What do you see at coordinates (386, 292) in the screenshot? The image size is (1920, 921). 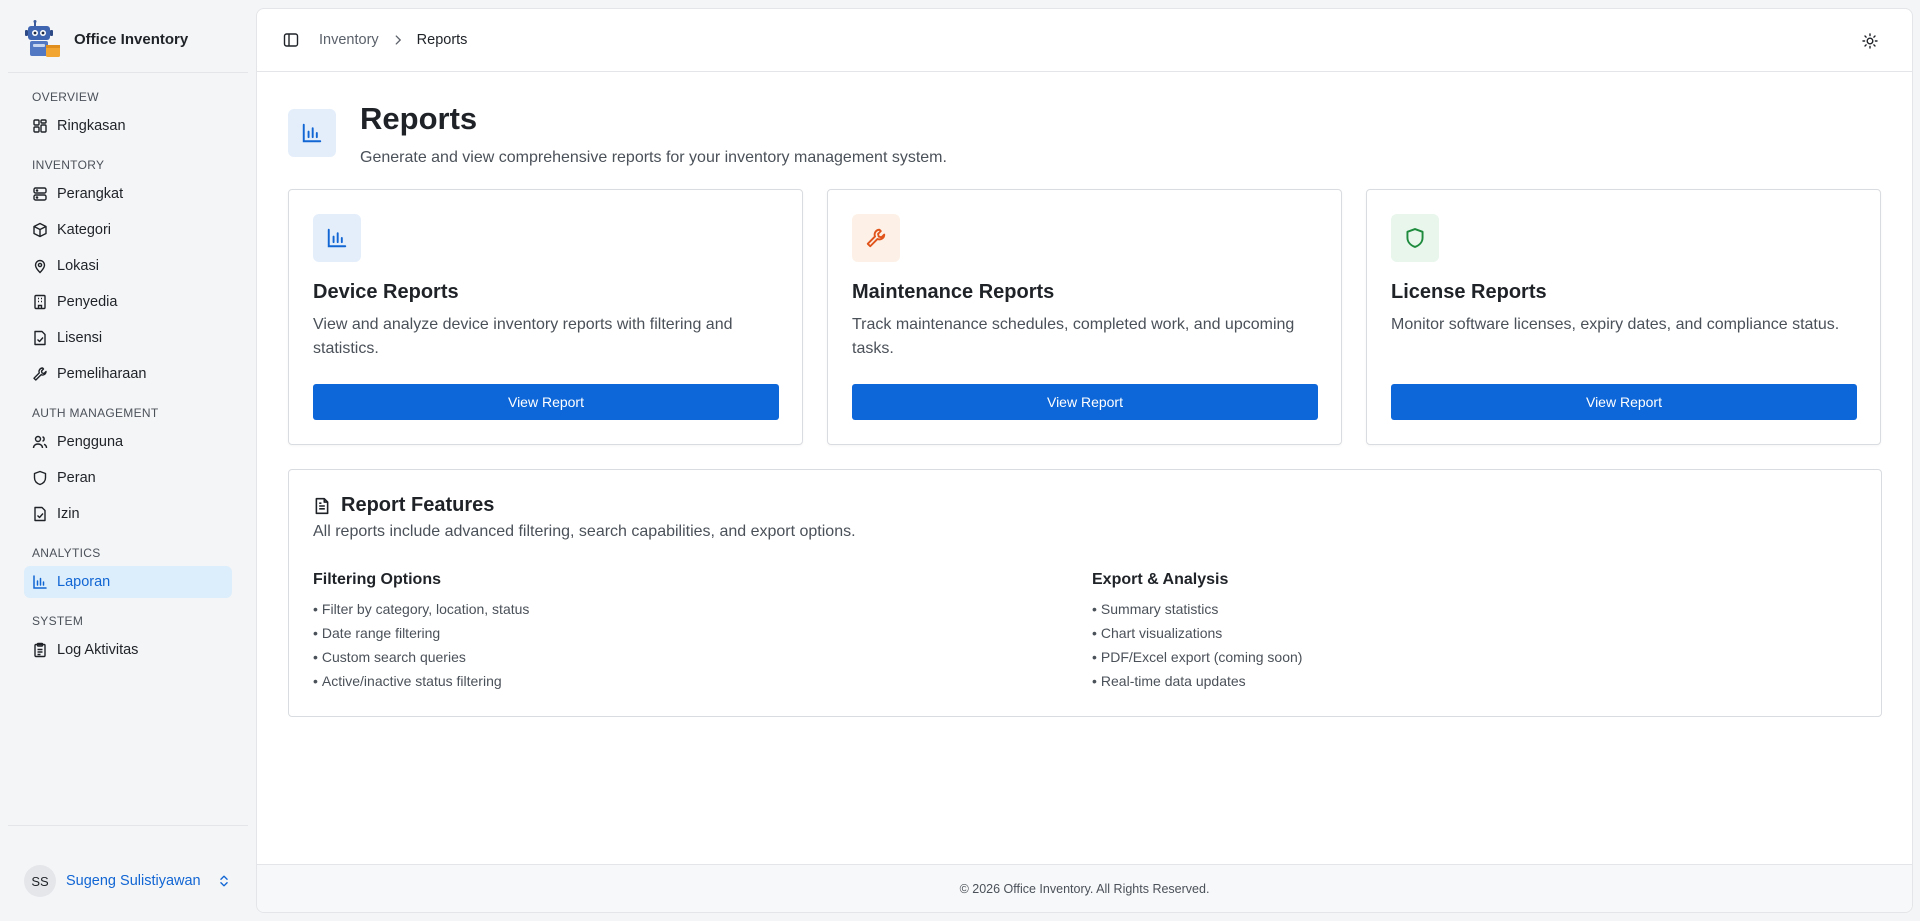 I see `card-title: Device Reports` at bounding box center [386, 292].